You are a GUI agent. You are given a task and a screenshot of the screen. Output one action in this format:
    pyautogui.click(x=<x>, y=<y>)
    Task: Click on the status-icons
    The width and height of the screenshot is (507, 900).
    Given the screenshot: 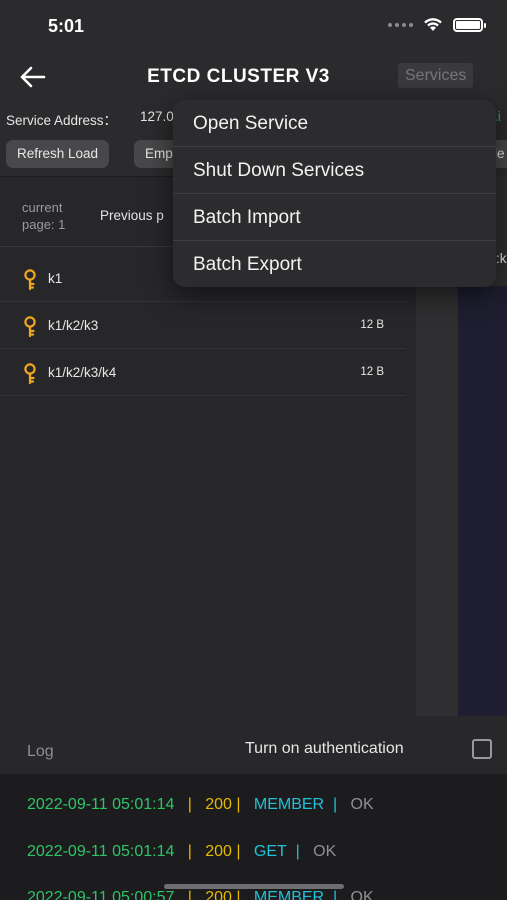 What is the action you would take?
    pyautogui.click(x=437, y=24)
    